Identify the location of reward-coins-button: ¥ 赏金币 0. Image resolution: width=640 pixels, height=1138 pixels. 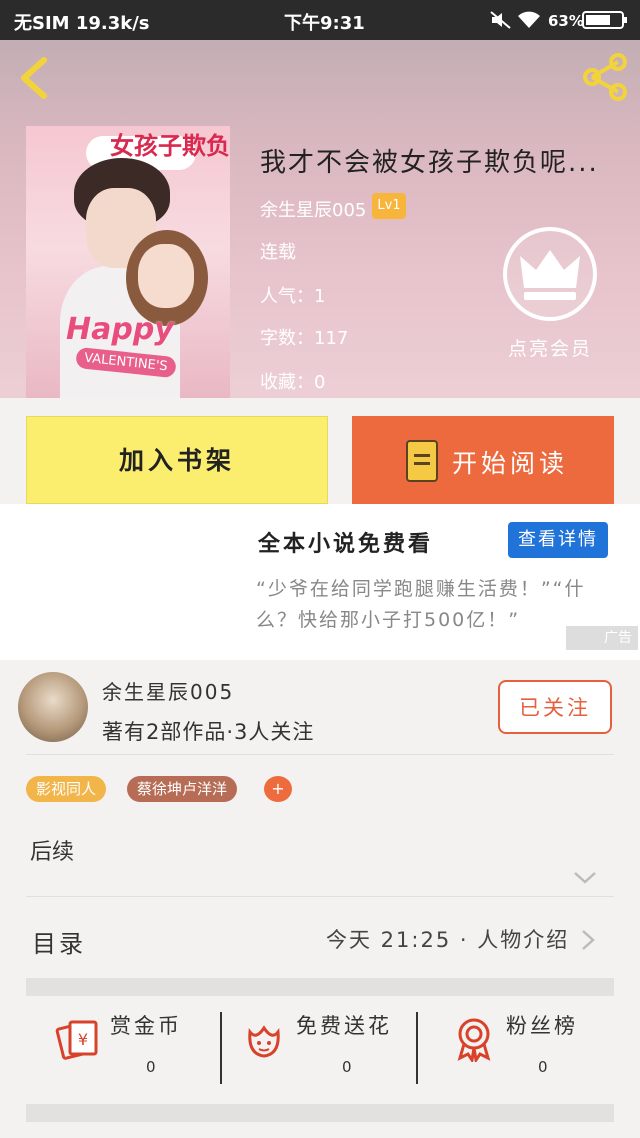
(129, 1043).